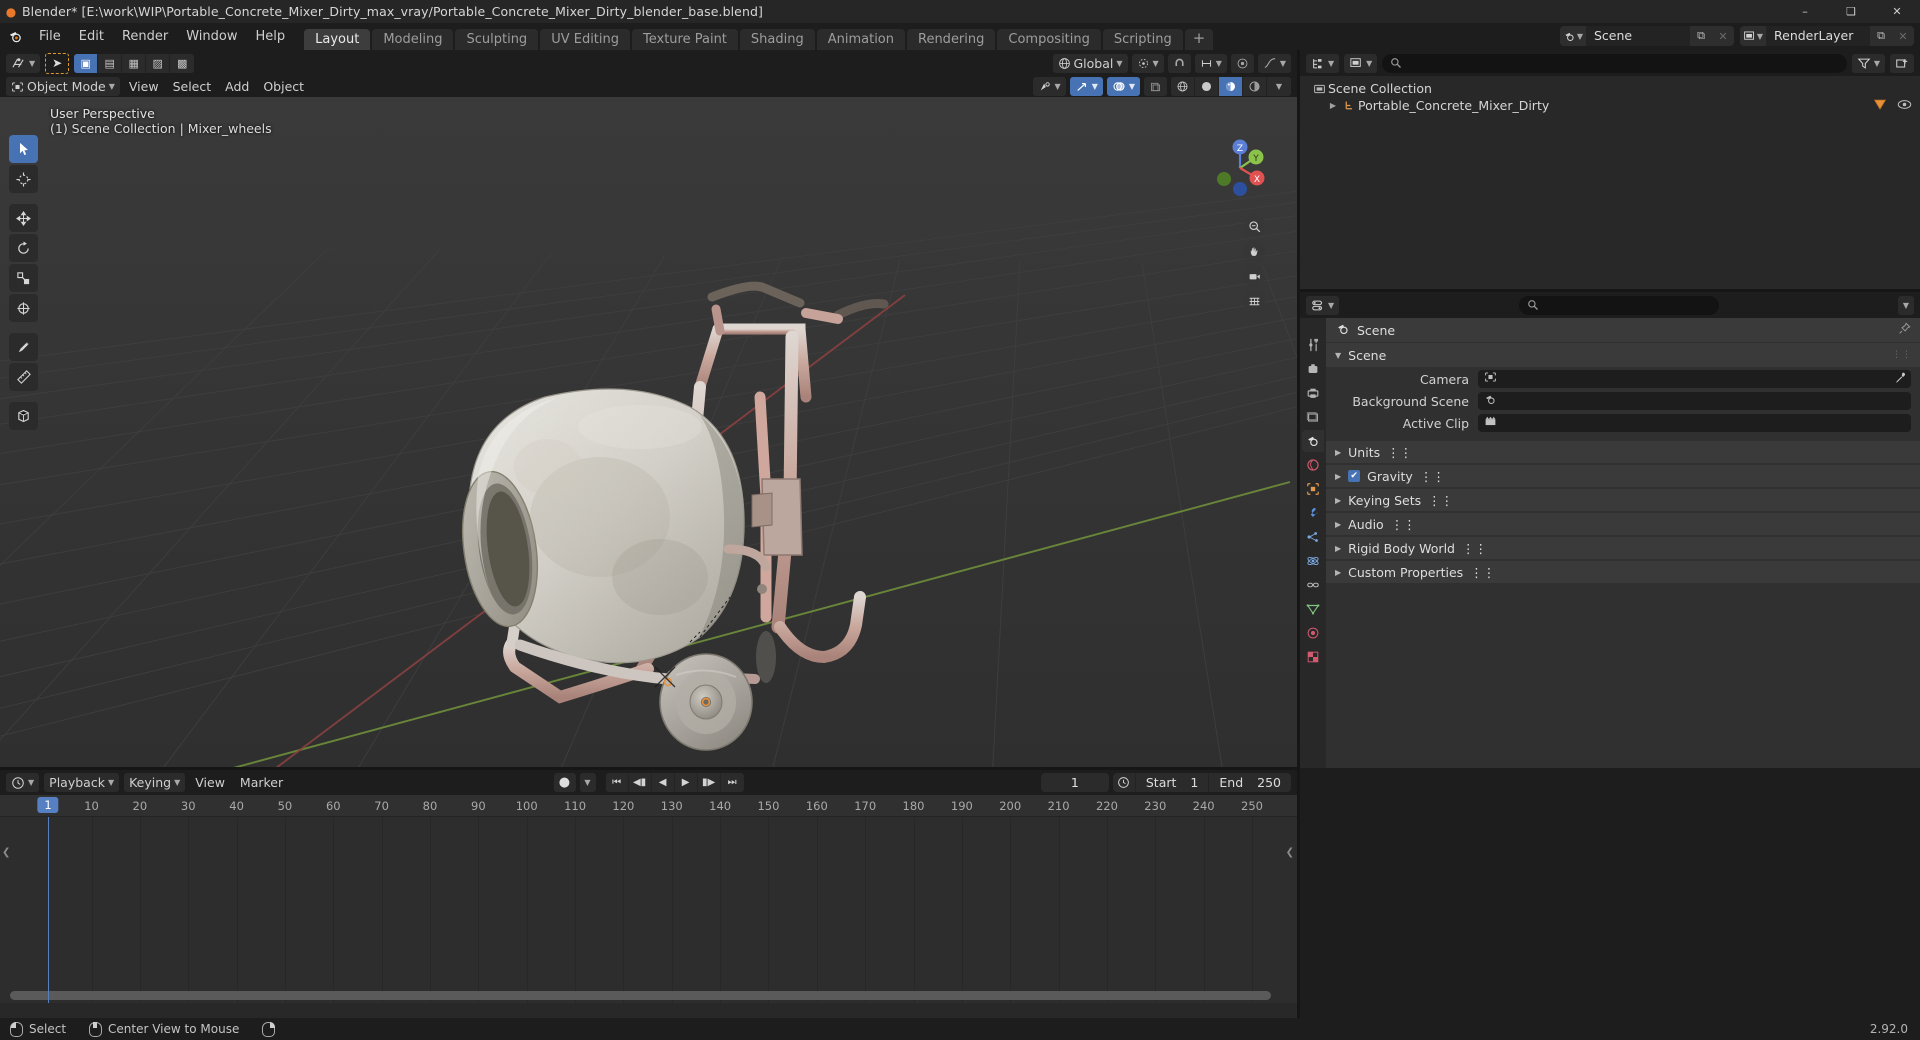  What do you see at coordinates (6, 852) in the screenshot?
I see `timeline-left-panel-toggle: ❮` at bounding box center [6, 852].